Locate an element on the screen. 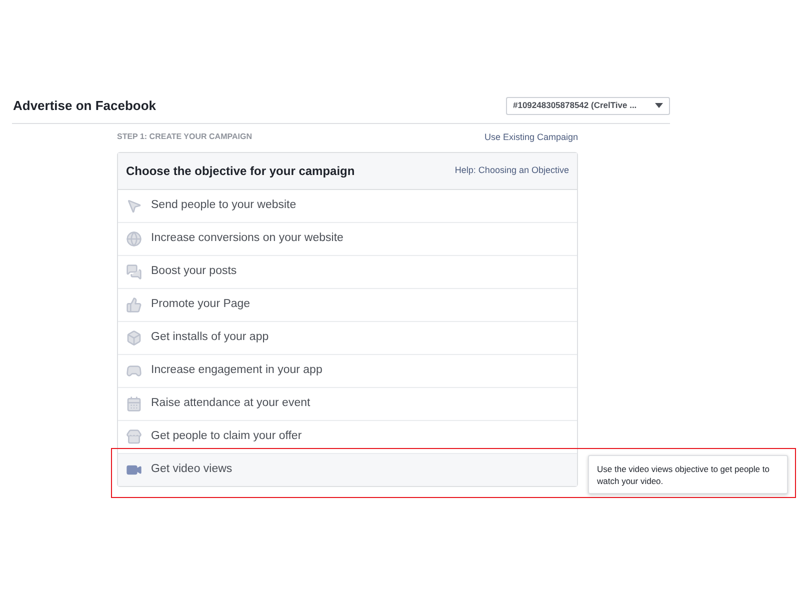  objective-option: Get video views is located at coordinates (347, 470).